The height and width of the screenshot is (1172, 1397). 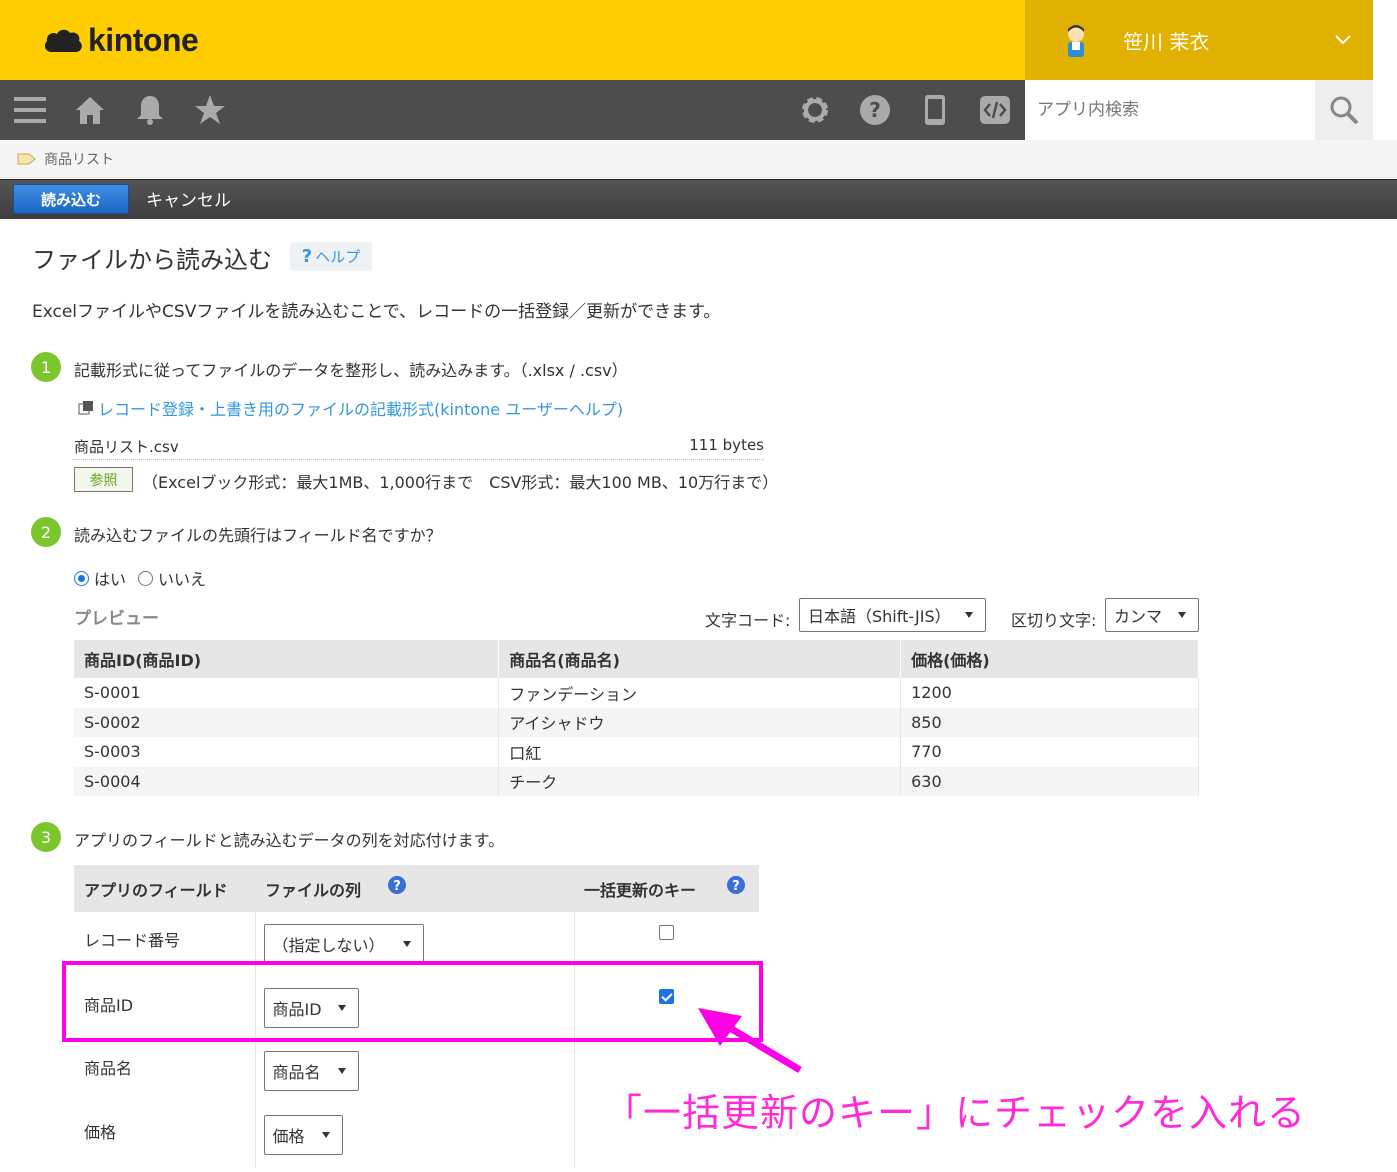 I want to click on breadcrumb: 商品リスト, so click(x=698, y=159).